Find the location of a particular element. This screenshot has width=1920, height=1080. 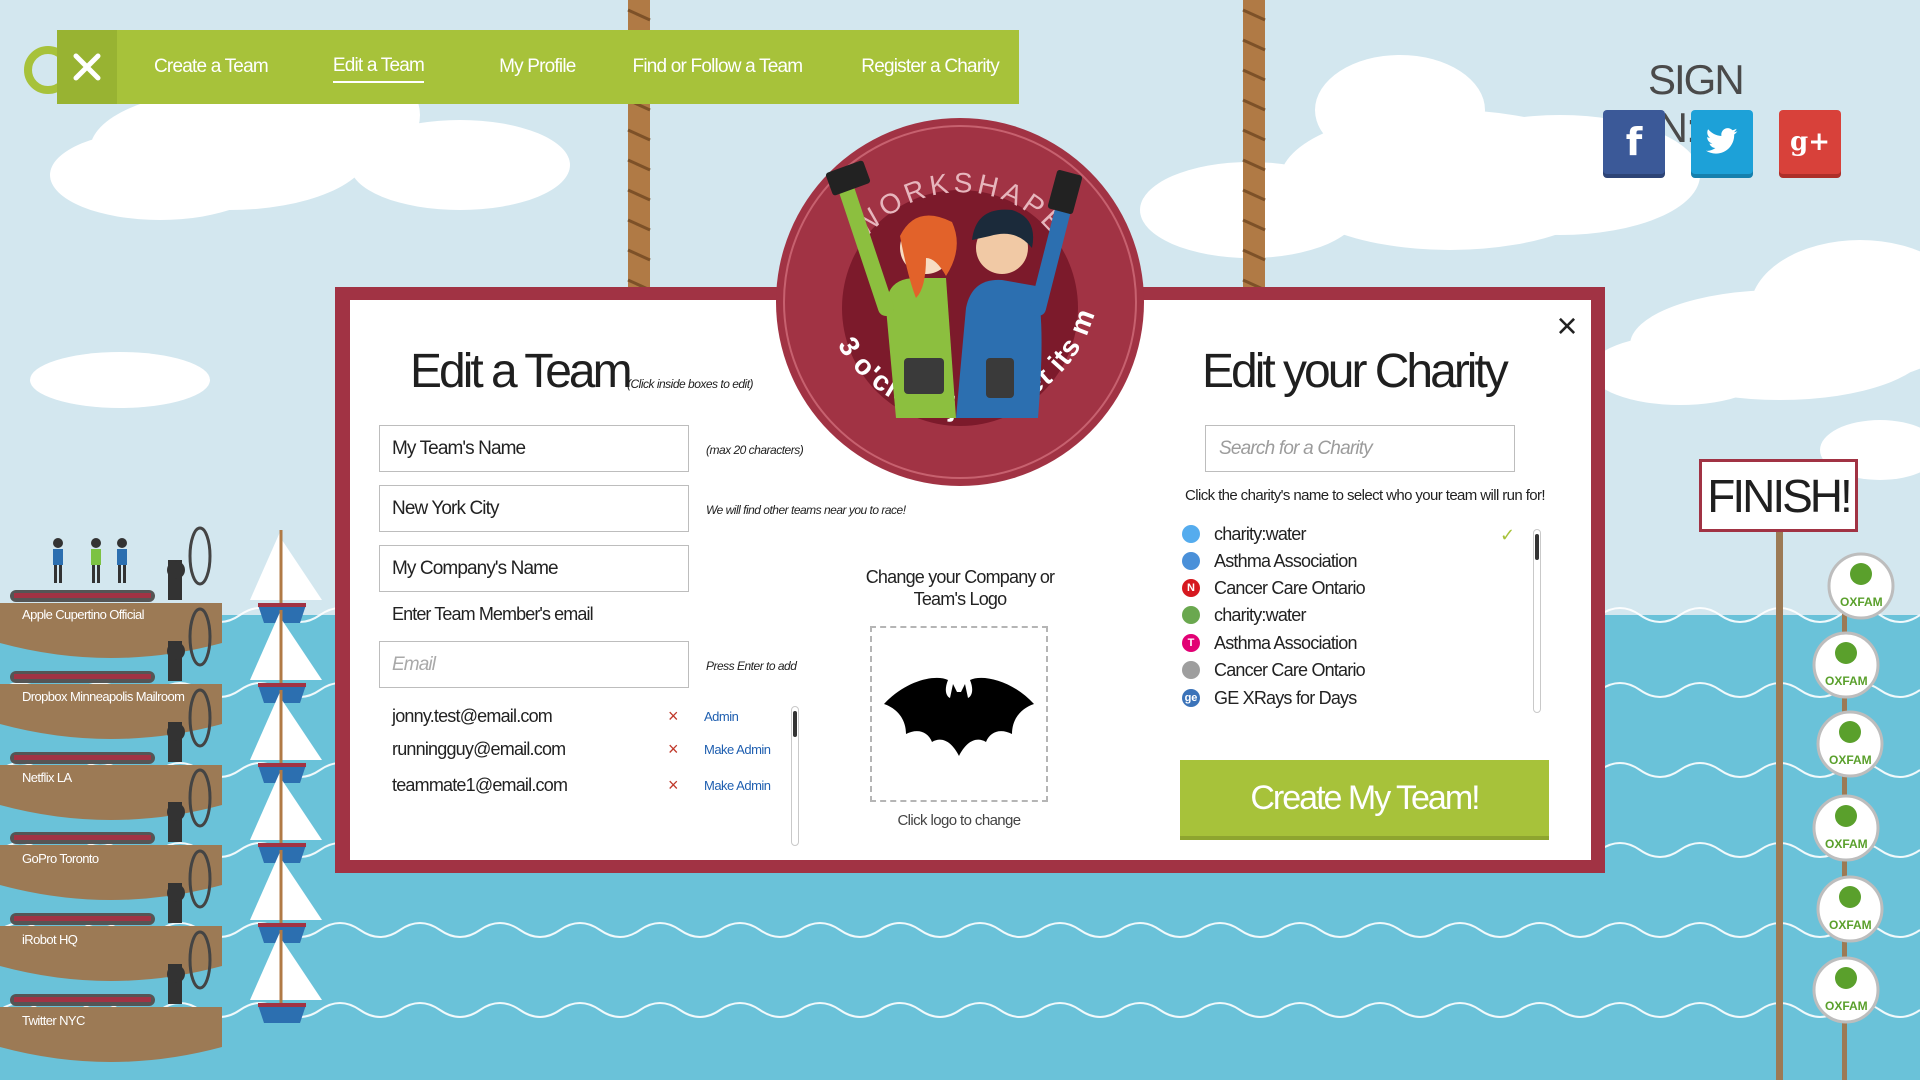

members-scrollbar-thumb is located at coordinates (795, 724).